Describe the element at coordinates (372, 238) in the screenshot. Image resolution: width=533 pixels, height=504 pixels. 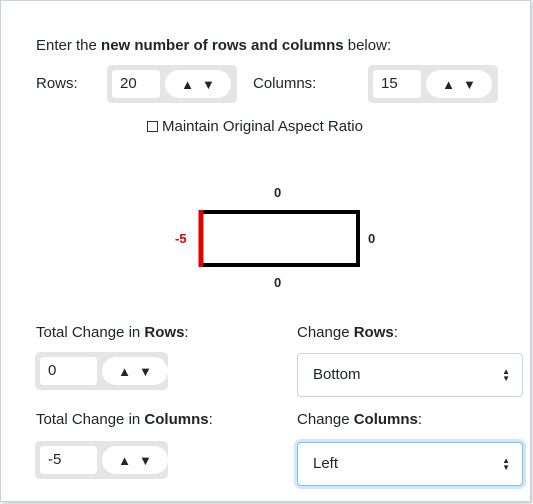
I see `diagram-right-value: 0` at that location.